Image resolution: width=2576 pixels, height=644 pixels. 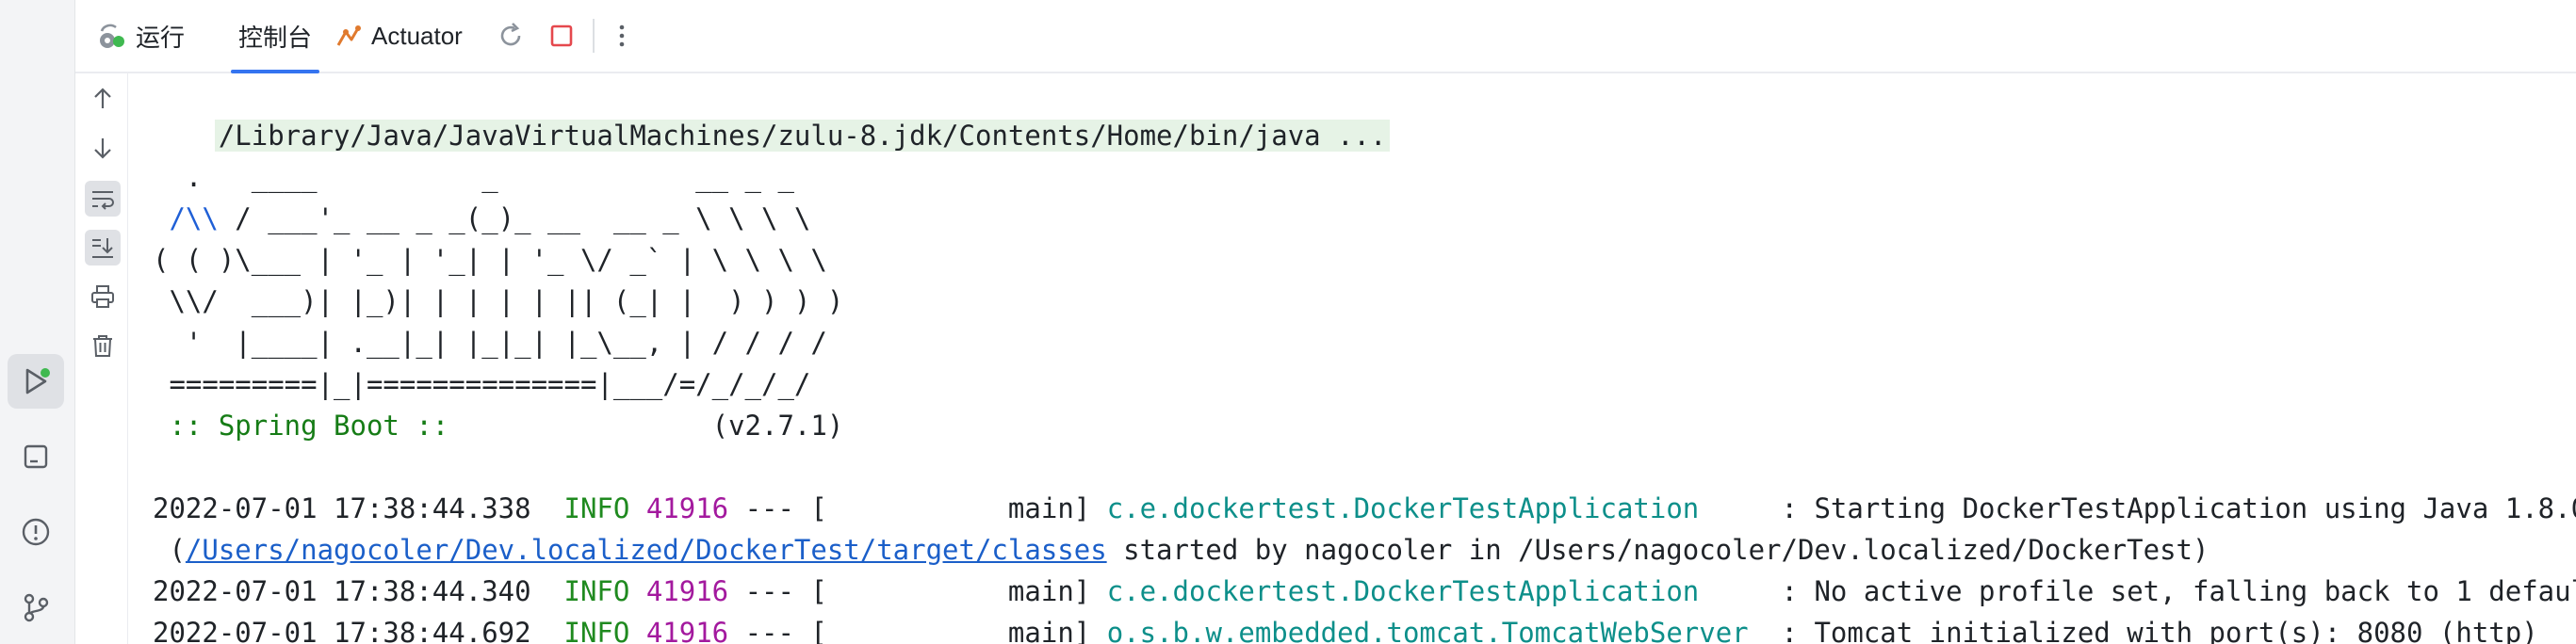 I want to click on terminal-tool-window-button, so click(x=36, y=456).